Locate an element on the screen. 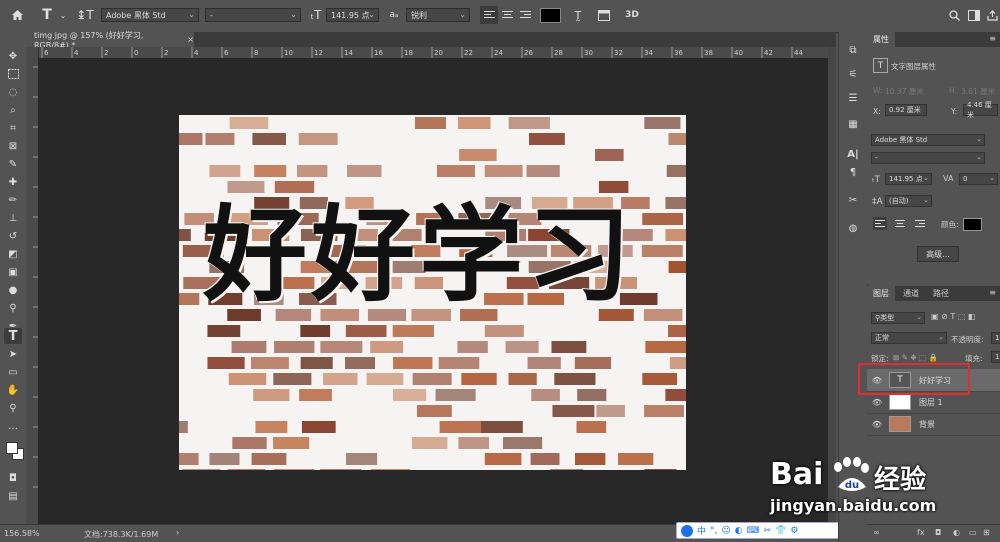 The image size is (1000, 542). new-layer-icon: ⊞ is located at coordinates (986, 532).